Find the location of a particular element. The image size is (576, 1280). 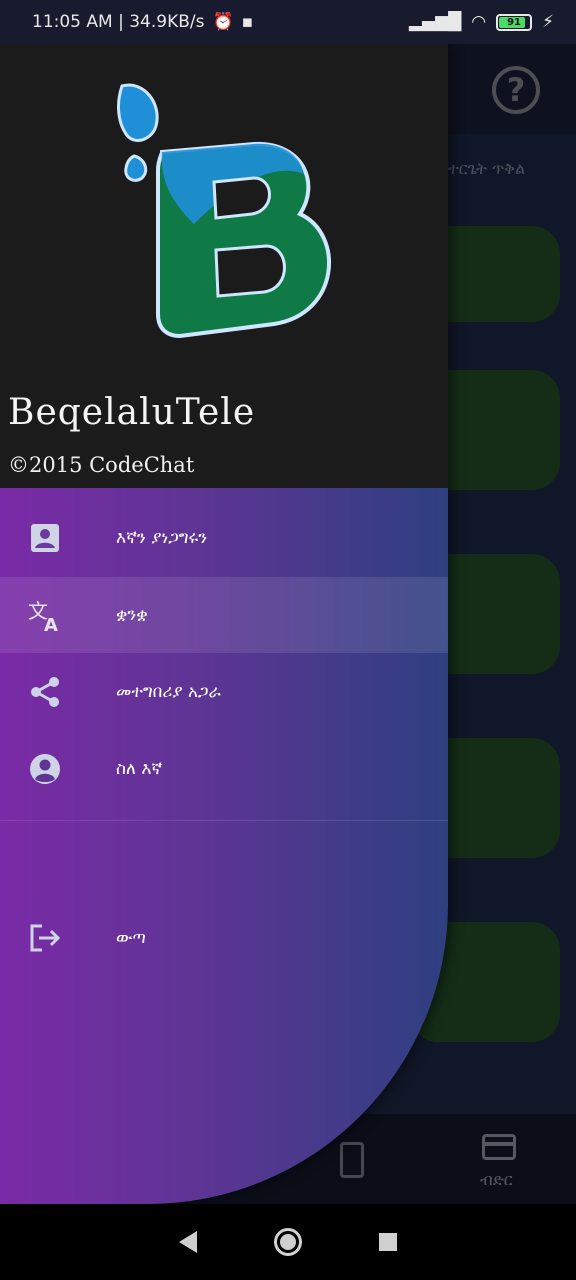

wifi-icon: ◠ is located at coordinates (479, 22).